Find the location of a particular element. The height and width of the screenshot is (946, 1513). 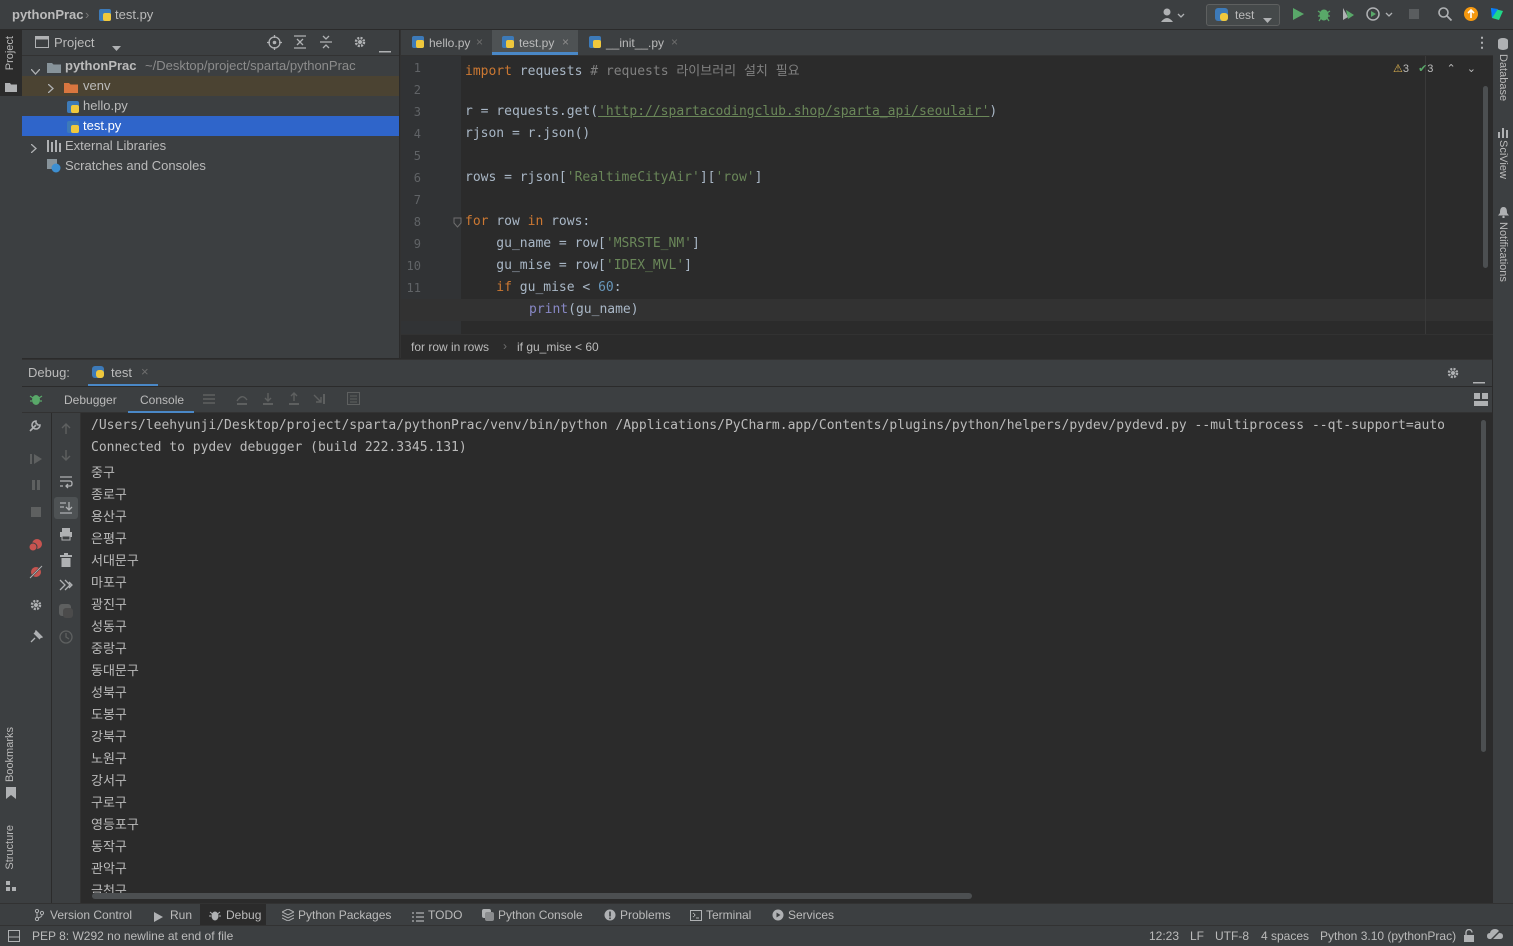

resume-icon is located at coordinates (36, 460).